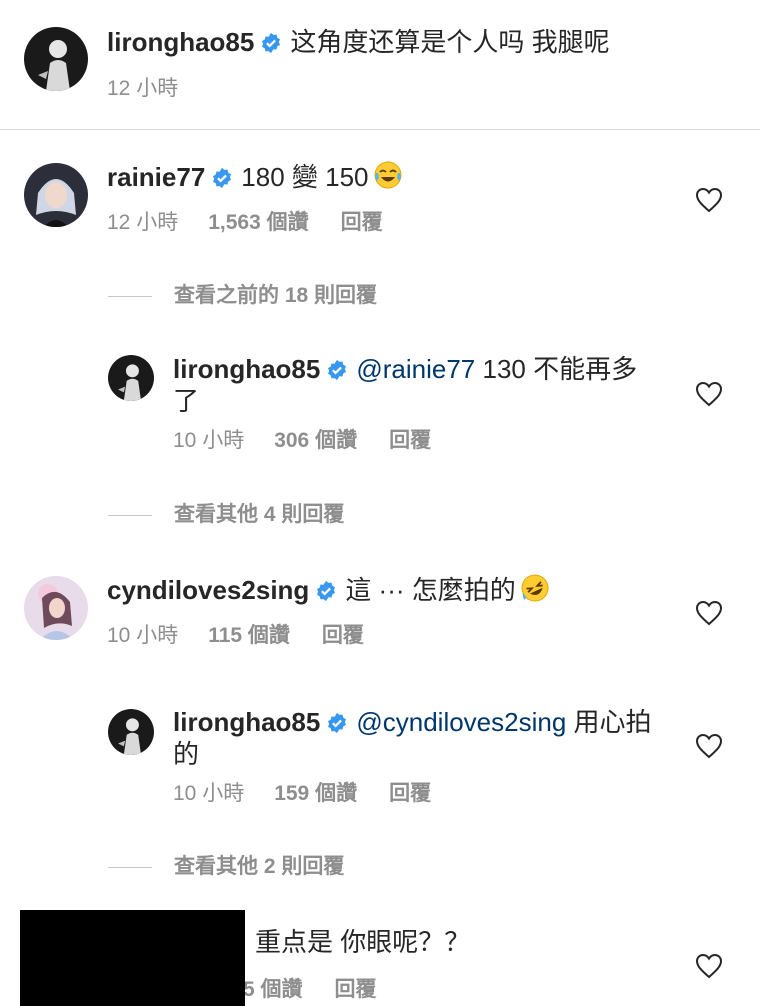 The height and width of the screenshot is (1006, 760). Describe the element at coordinates (315, 793) in the screenshot. I see `likes-count: 159 個讚` at that location.